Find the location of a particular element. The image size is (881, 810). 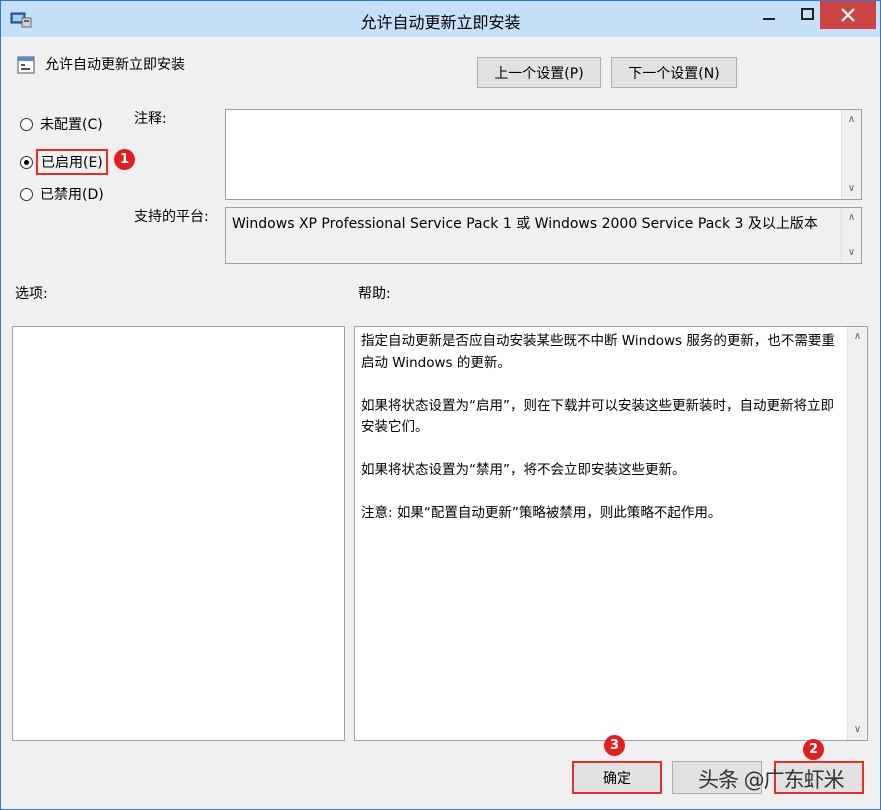

policy-setting-icon is located at coordinates (26, 65).